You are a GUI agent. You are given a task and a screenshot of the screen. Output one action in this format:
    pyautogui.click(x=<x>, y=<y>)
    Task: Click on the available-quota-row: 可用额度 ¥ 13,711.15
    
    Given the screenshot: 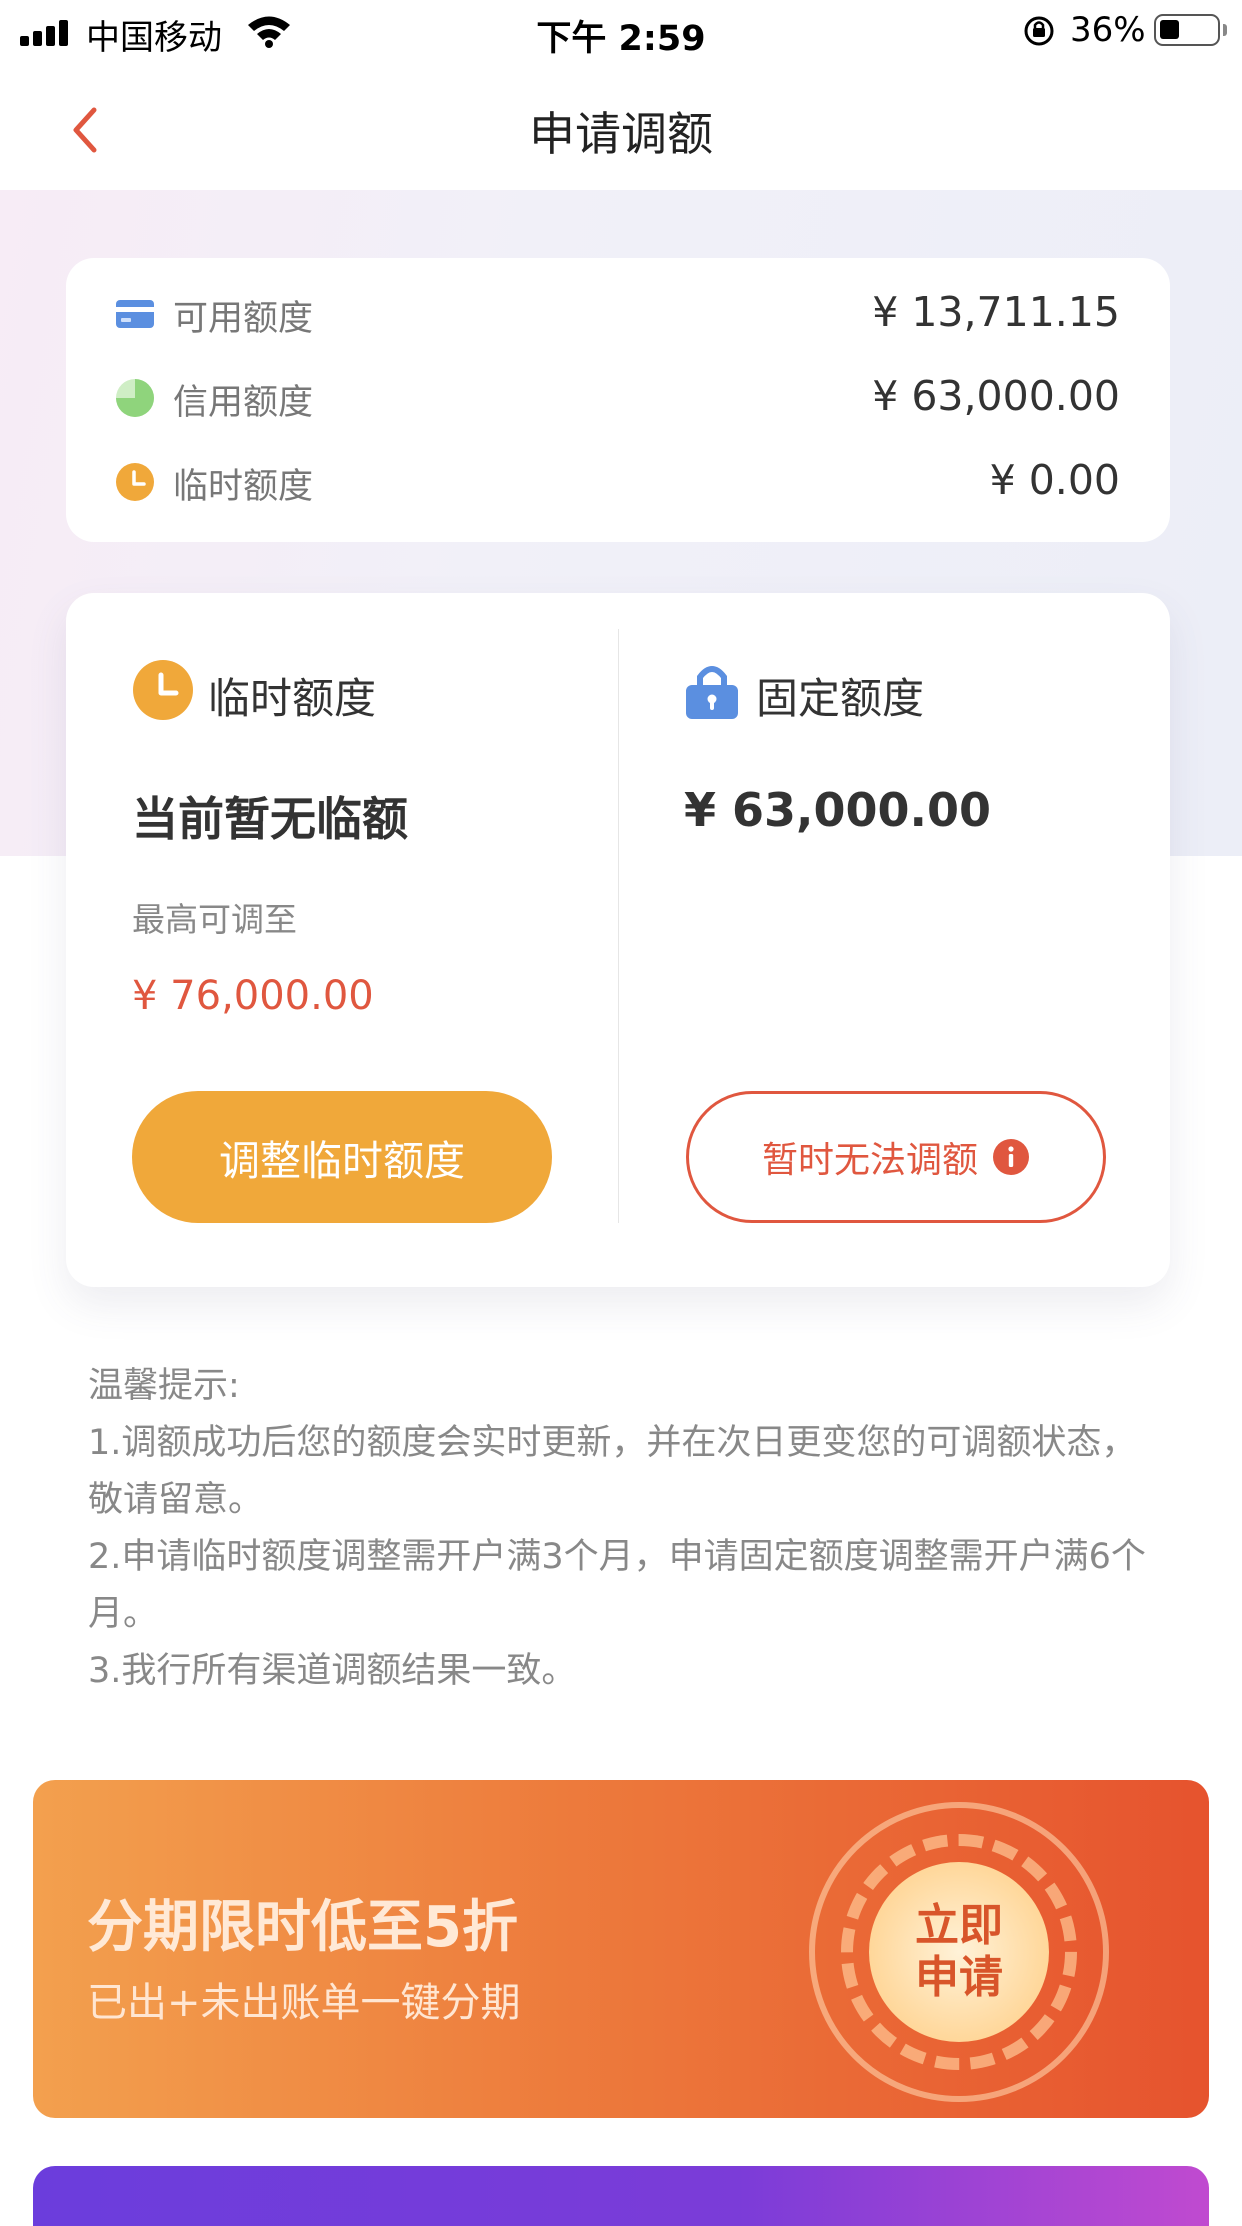 What is the action you would take?
    pyautogui.click(x=618, y=314)
    